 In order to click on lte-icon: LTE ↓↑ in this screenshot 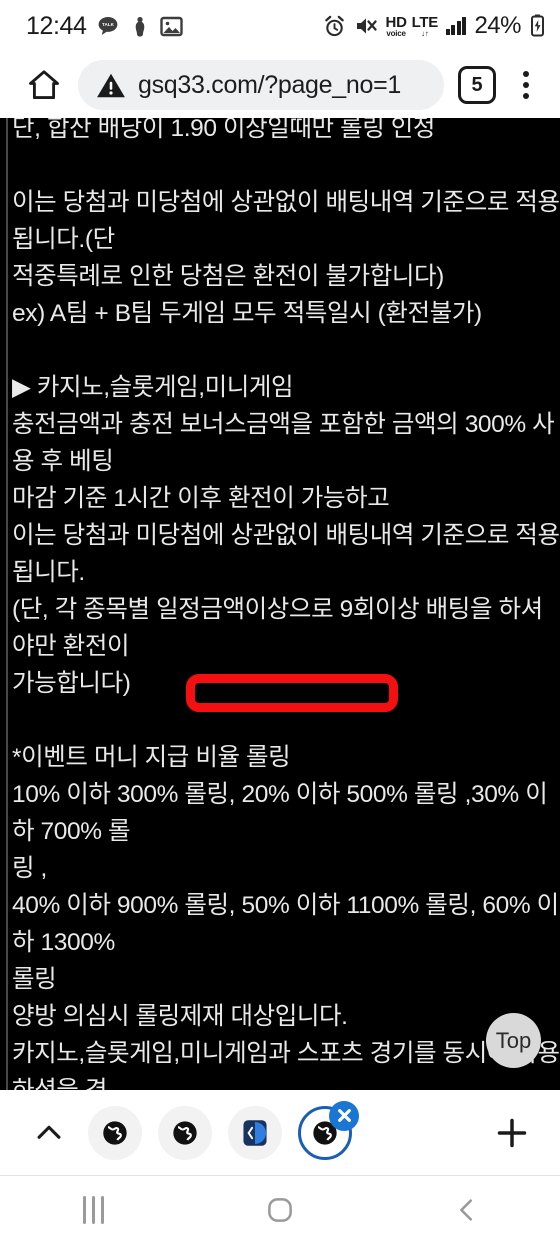, I will do `click(425, 25)`.